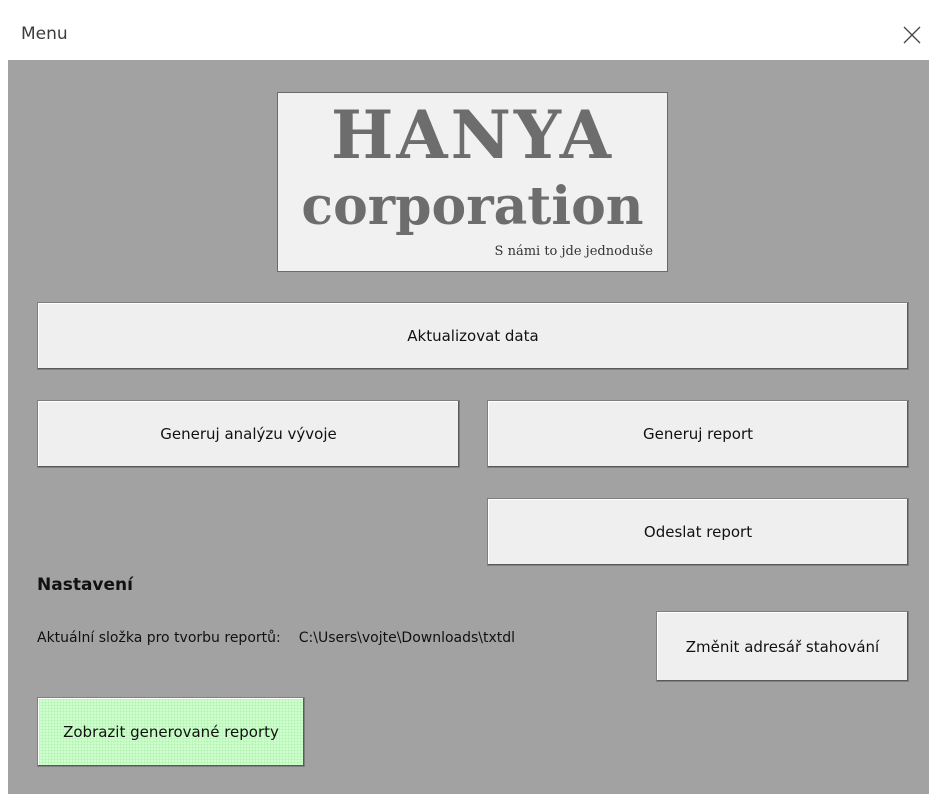 This screenshot has width=929, height=794. I want to click on generate-analysis-button: Generuj analýzu vývoje, so click(248, 434).